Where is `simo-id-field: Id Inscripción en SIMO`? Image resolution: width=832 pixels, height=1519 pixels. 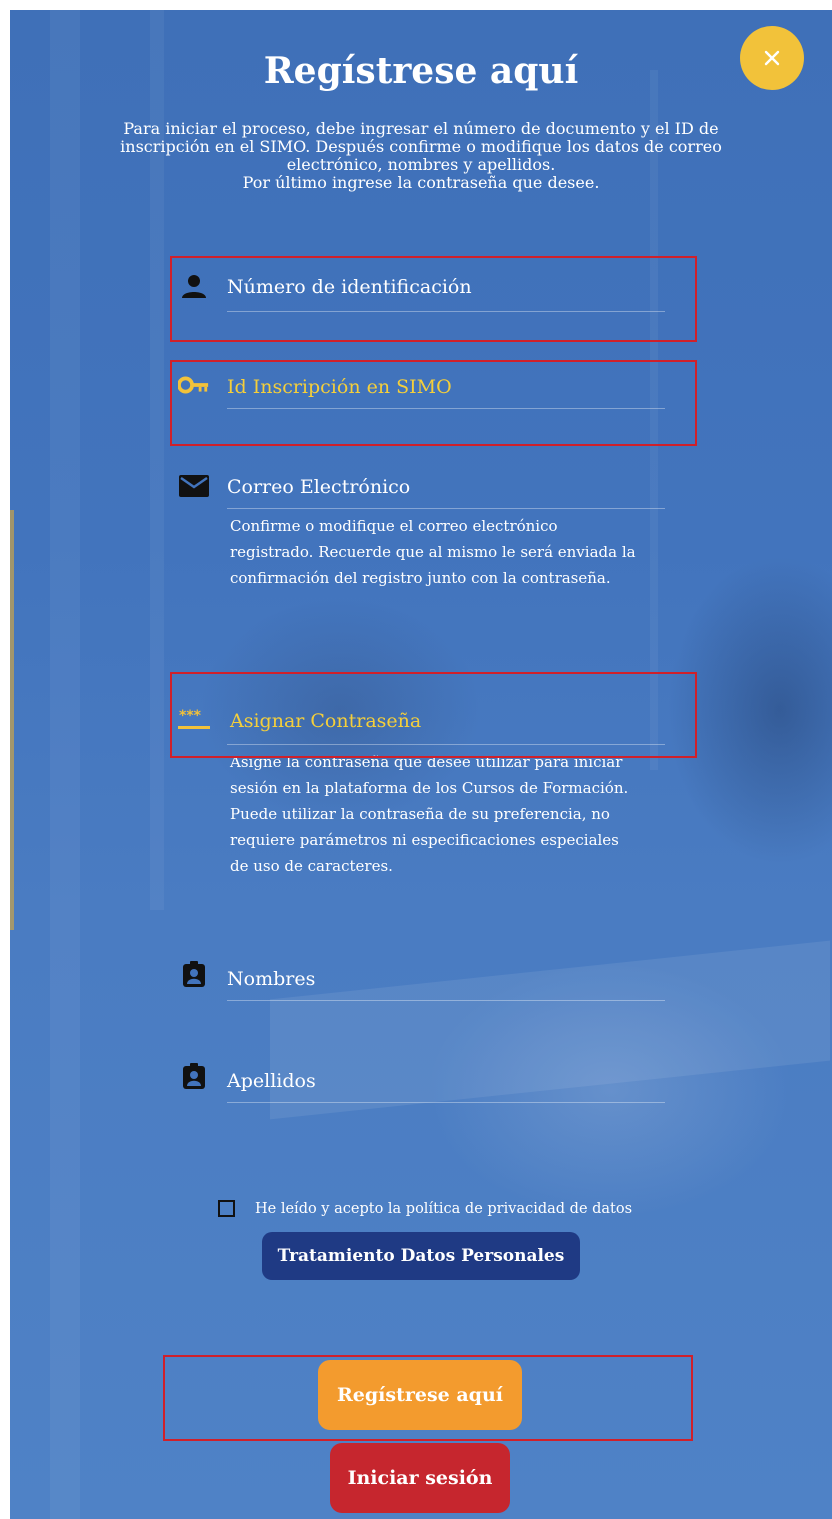 simo-id-field: Id Inscripción en SIMO is located at coordinates (430, 395).